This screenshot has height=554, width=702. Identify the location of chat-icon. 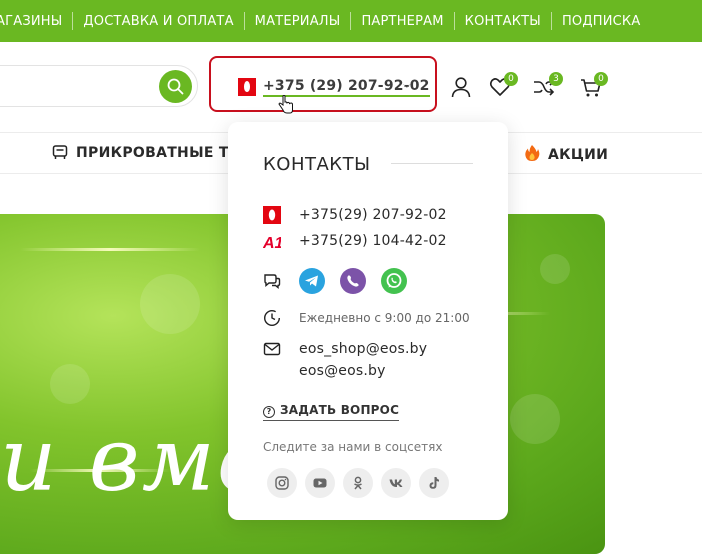
(272, 281).